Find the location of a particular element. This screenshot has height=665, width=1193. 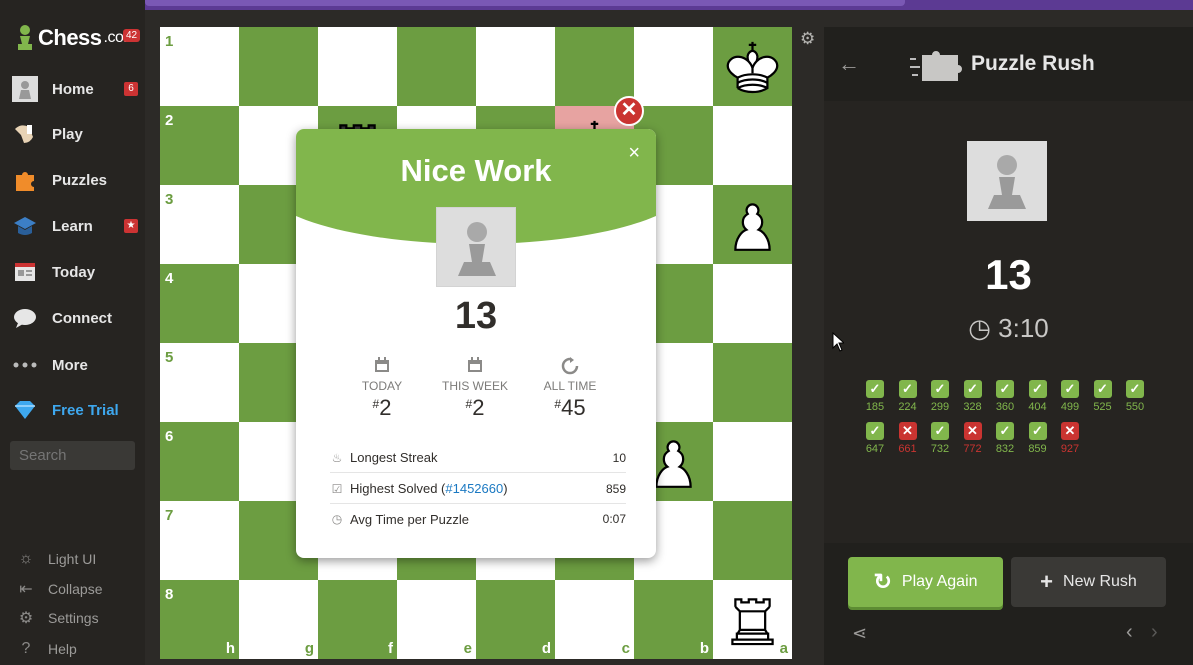

attempt-item: ✓ 647 is located at coordinates (875, 438).